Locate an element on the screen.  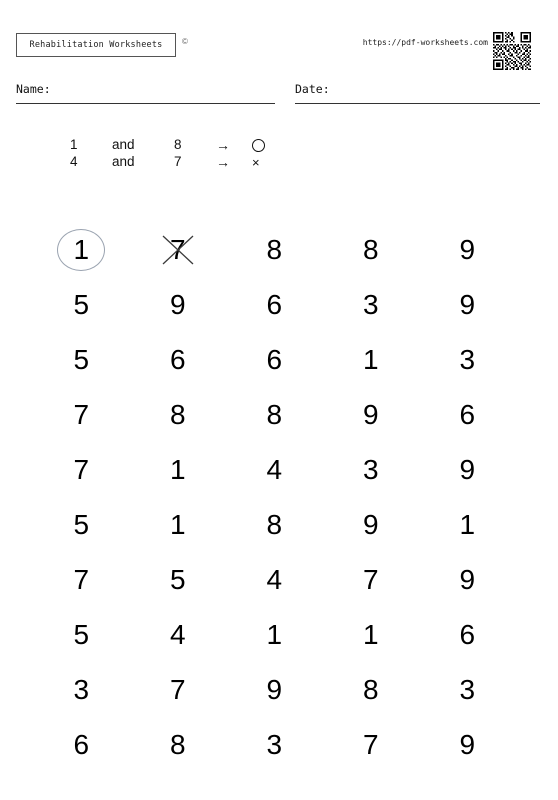
digit-row: 5 4 1 1 6 is located at coordinates (279, 634).